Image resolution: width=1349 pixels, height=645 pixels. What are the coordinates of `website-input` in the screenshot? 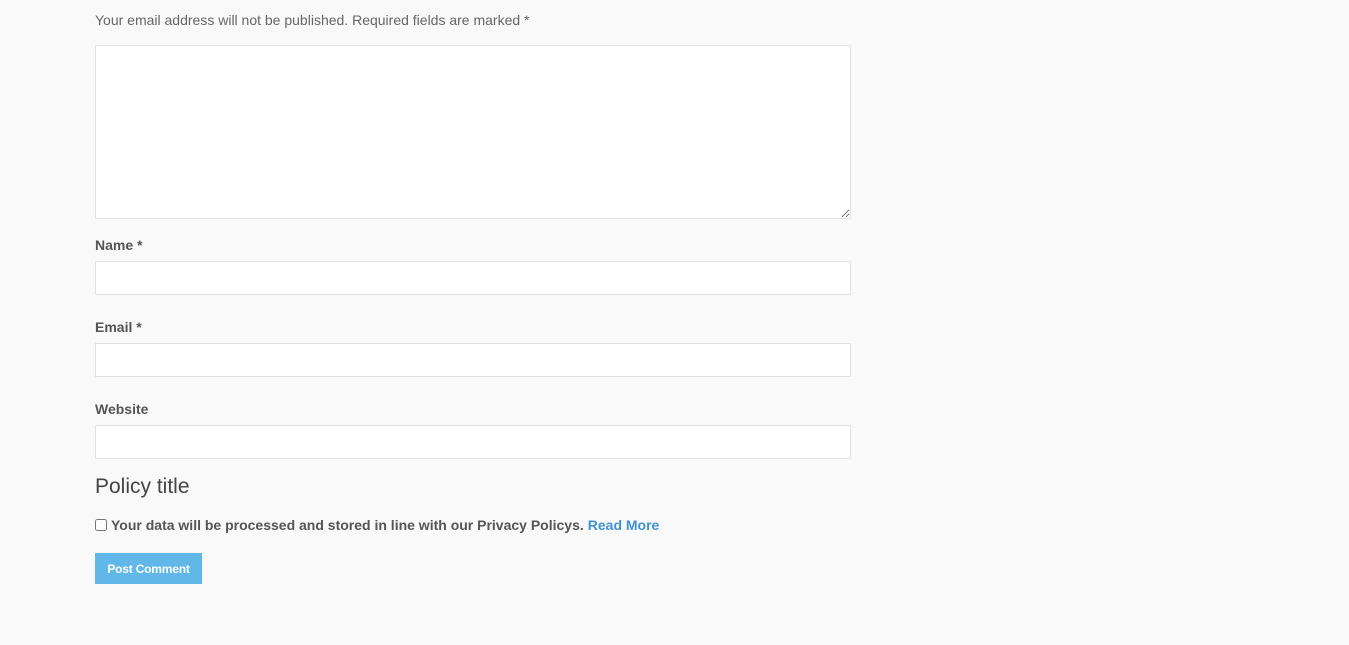 It's located at (473, 442).